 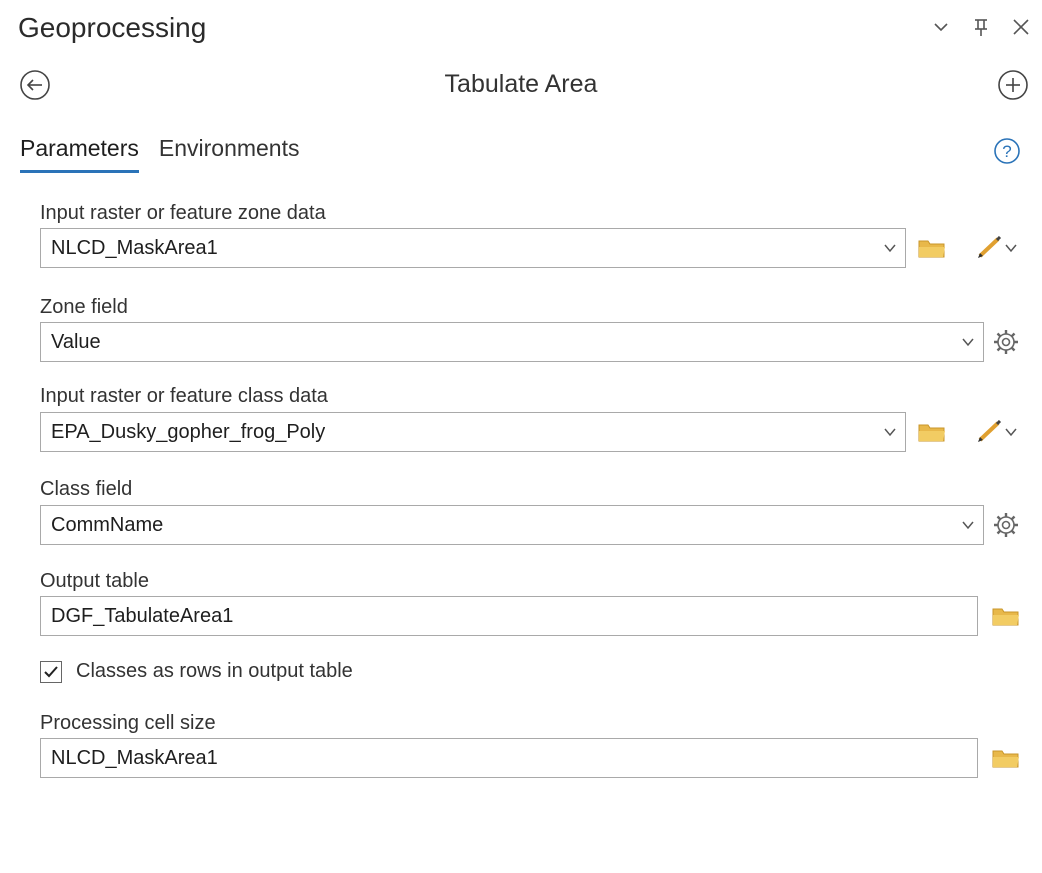 I want to click on window-controls, so click(x=981, y=27).